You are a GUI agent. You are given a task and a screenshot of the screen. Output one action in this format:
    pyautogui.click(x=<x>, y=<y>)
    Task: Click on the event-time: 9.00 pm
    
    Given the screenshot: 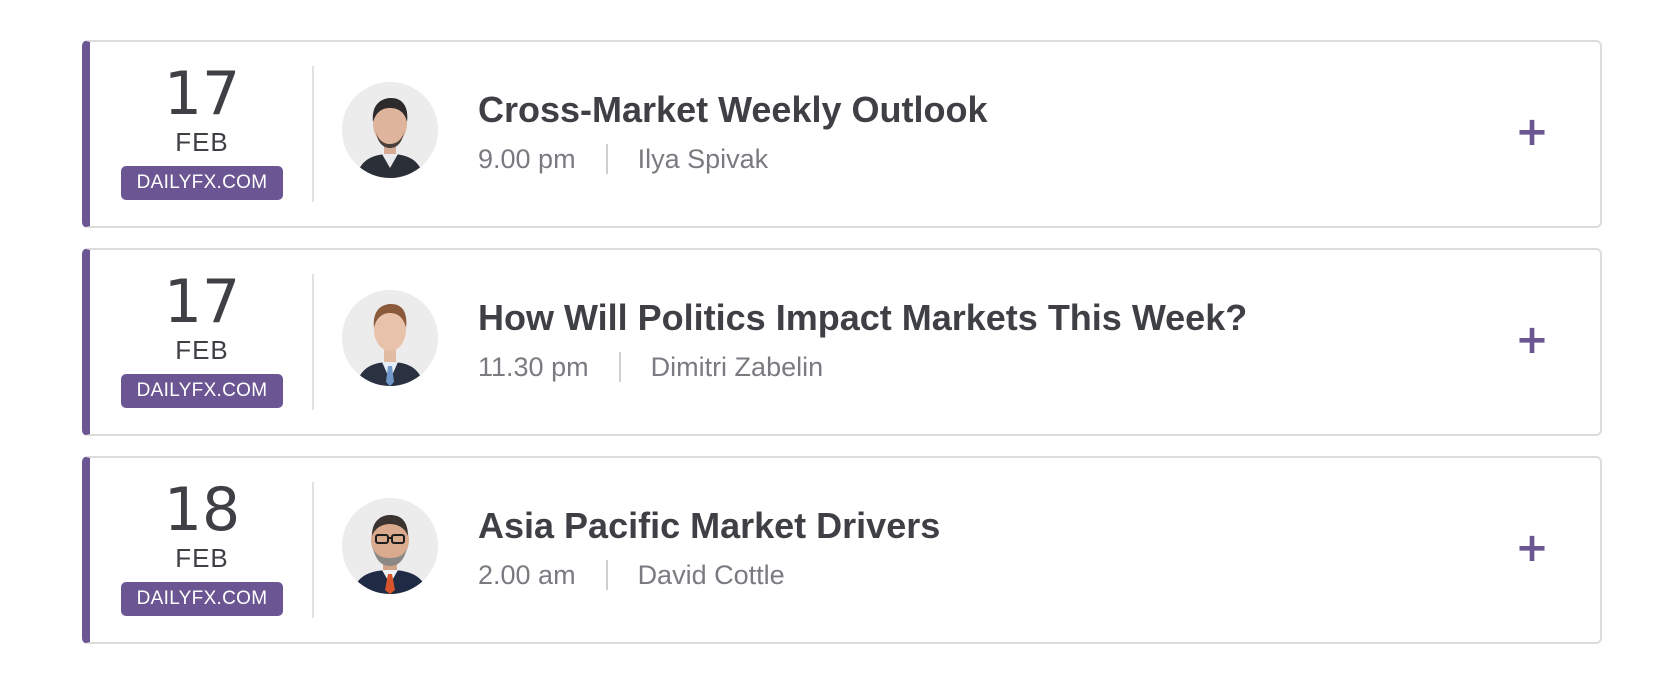 What is the action you would take?
    pyautogui.click(x=527, y=159)
    